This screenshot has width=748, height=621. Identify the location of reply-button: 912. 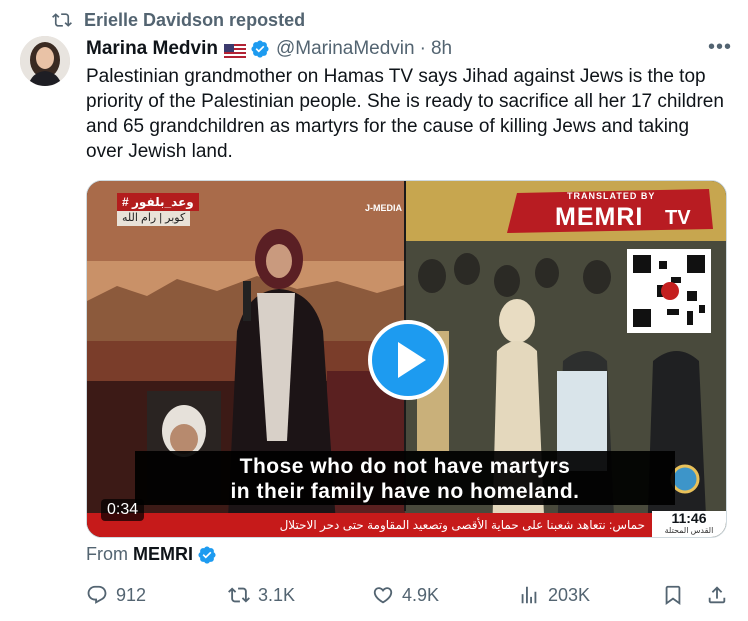
(116, 595).